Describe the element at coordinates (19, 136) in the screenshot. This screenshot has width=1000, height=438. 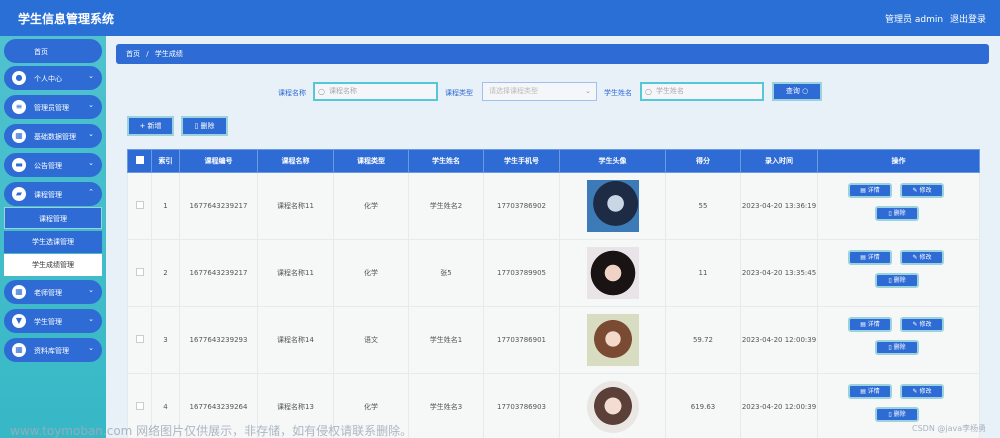
I see `grid-icon: ▦` at that location.